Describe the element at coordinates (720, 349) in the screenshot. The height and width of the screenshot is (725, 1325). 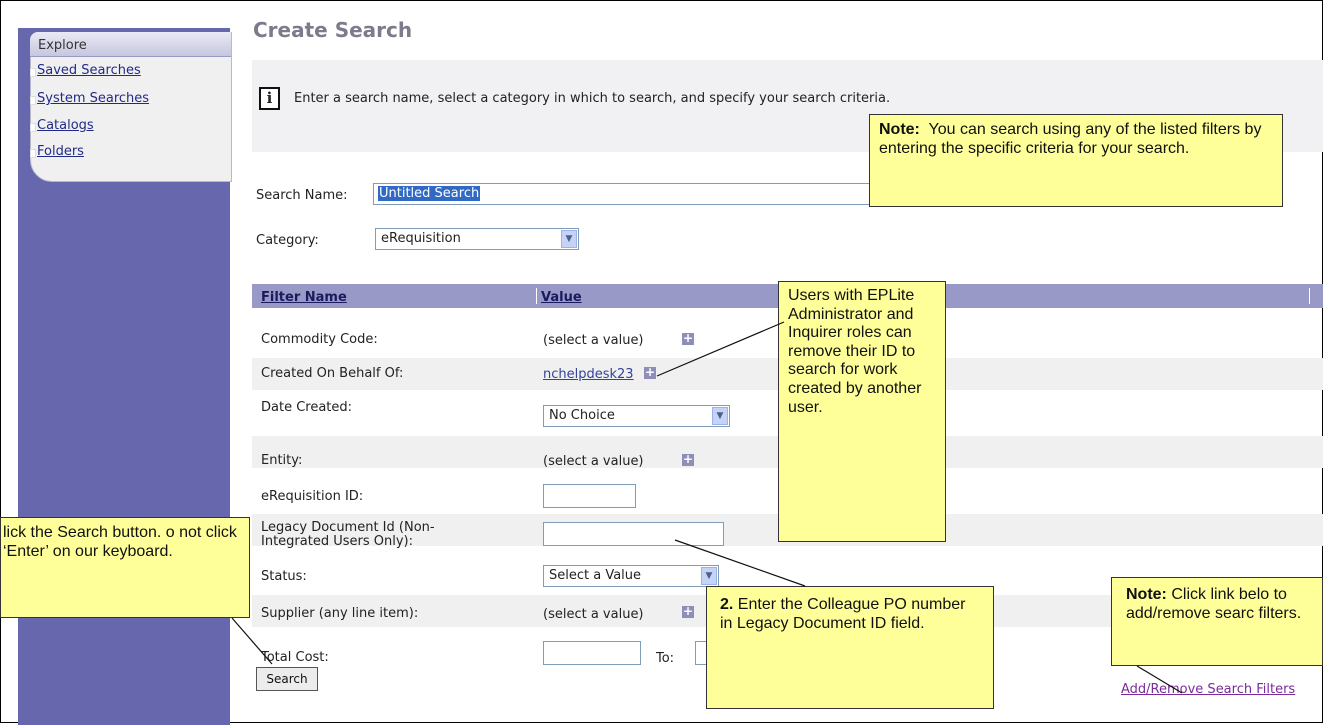
I see `users-connector-line` at that location.